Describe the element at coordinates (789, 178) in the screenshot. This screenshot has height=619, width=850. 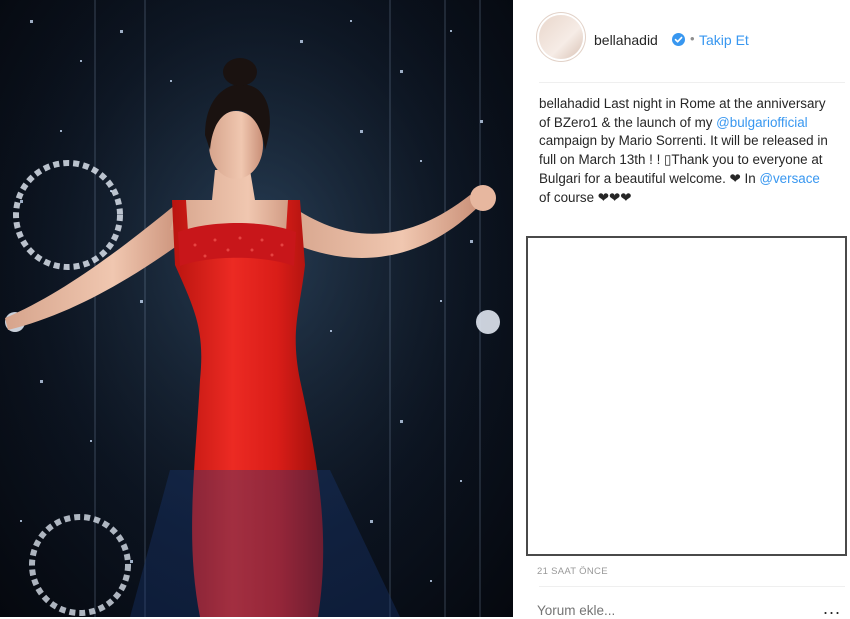
I see `mention-versace: @versace` at that location.